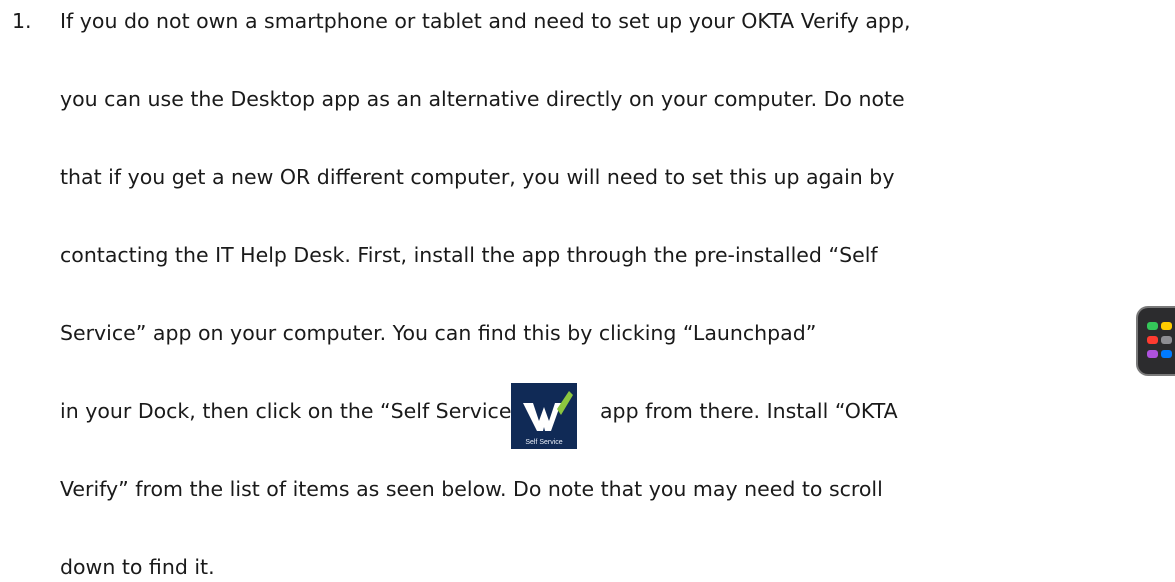 Image resolution: width=1175 pixels, height=582 pixels. Describe the element at coordinates (544, 416) in the screenshot. I see `self-service-icon: Self Service` at that location.